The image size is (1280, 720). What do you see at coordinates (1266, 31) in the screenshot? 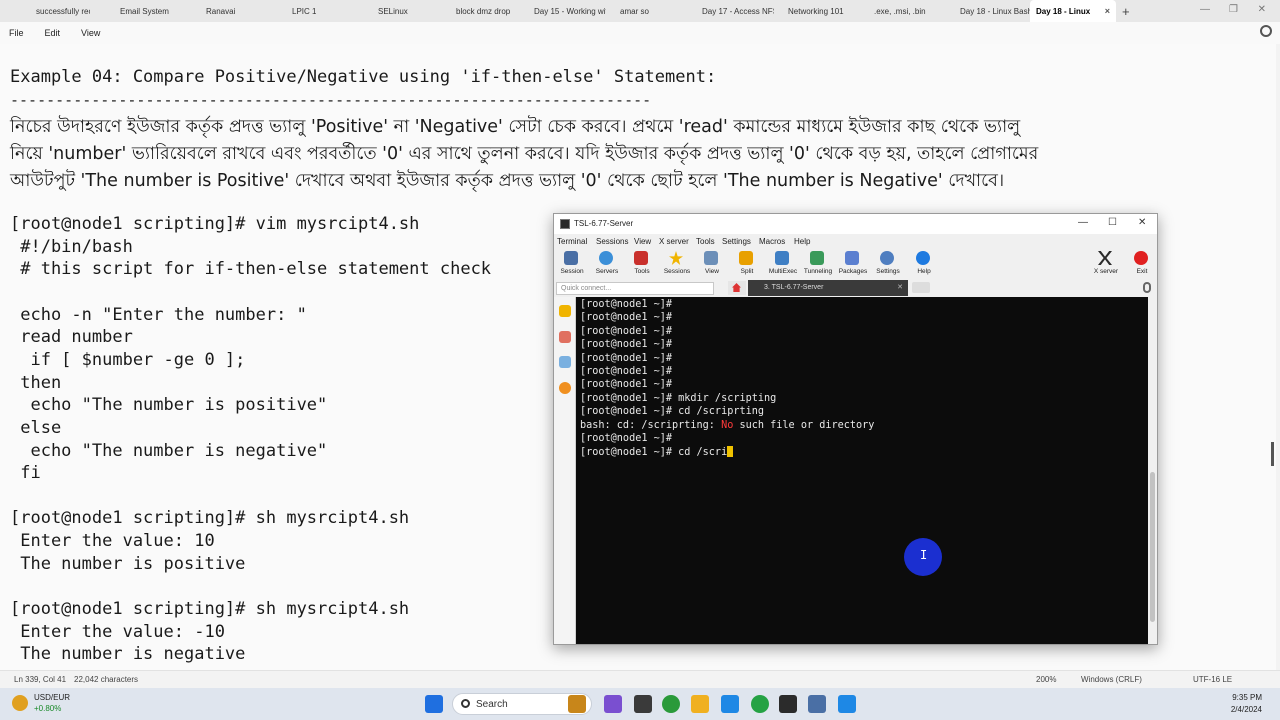
I see `gear-icon` at bounding box center [1266, 31].